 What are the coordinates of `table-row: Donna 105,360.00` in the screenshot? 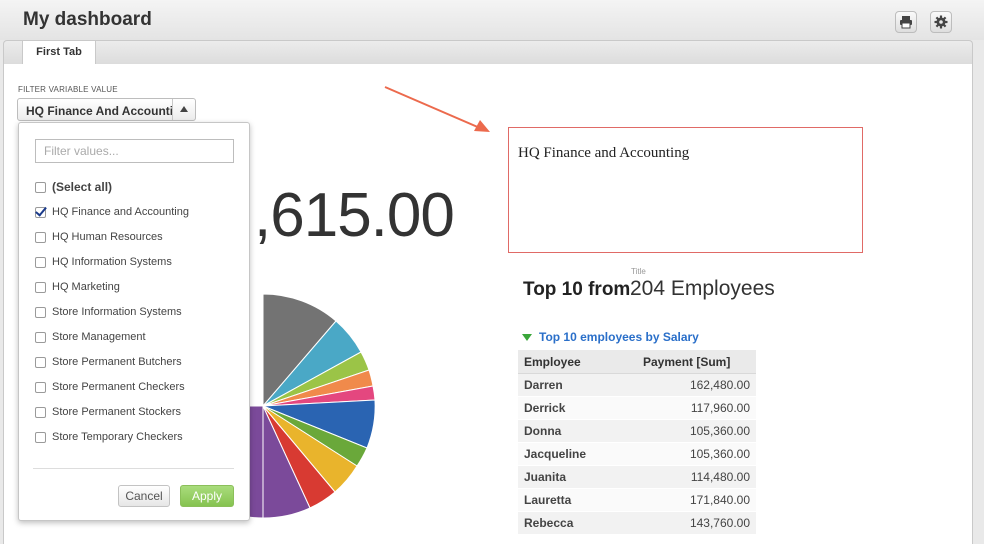 It's located at (637, 431).